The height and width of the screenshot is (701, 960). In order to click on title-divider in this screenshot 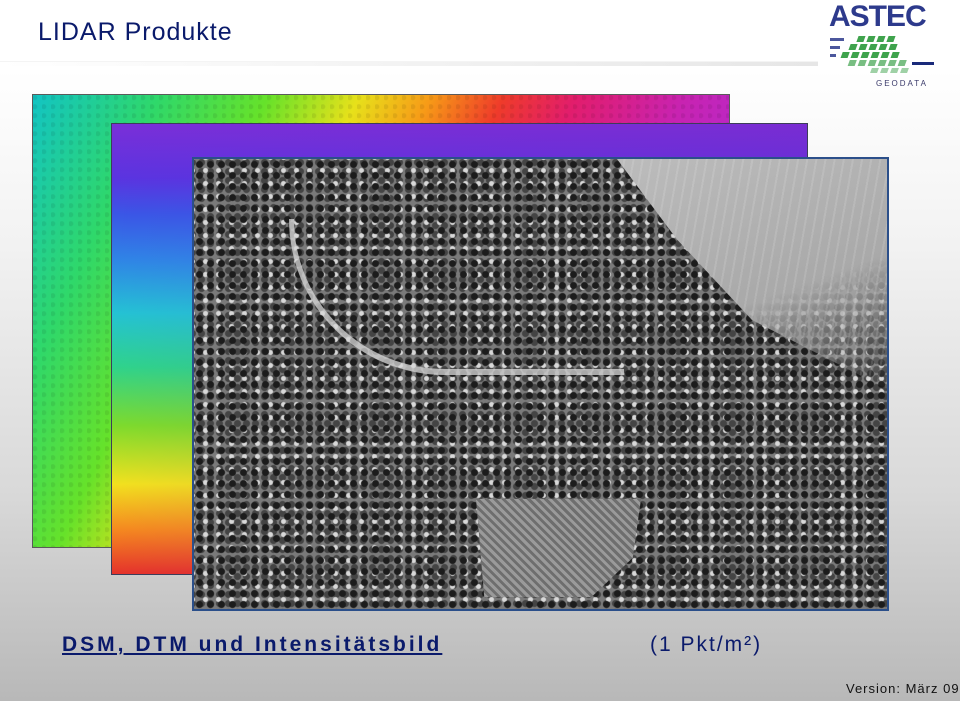, I will do `click(409, 63)`.